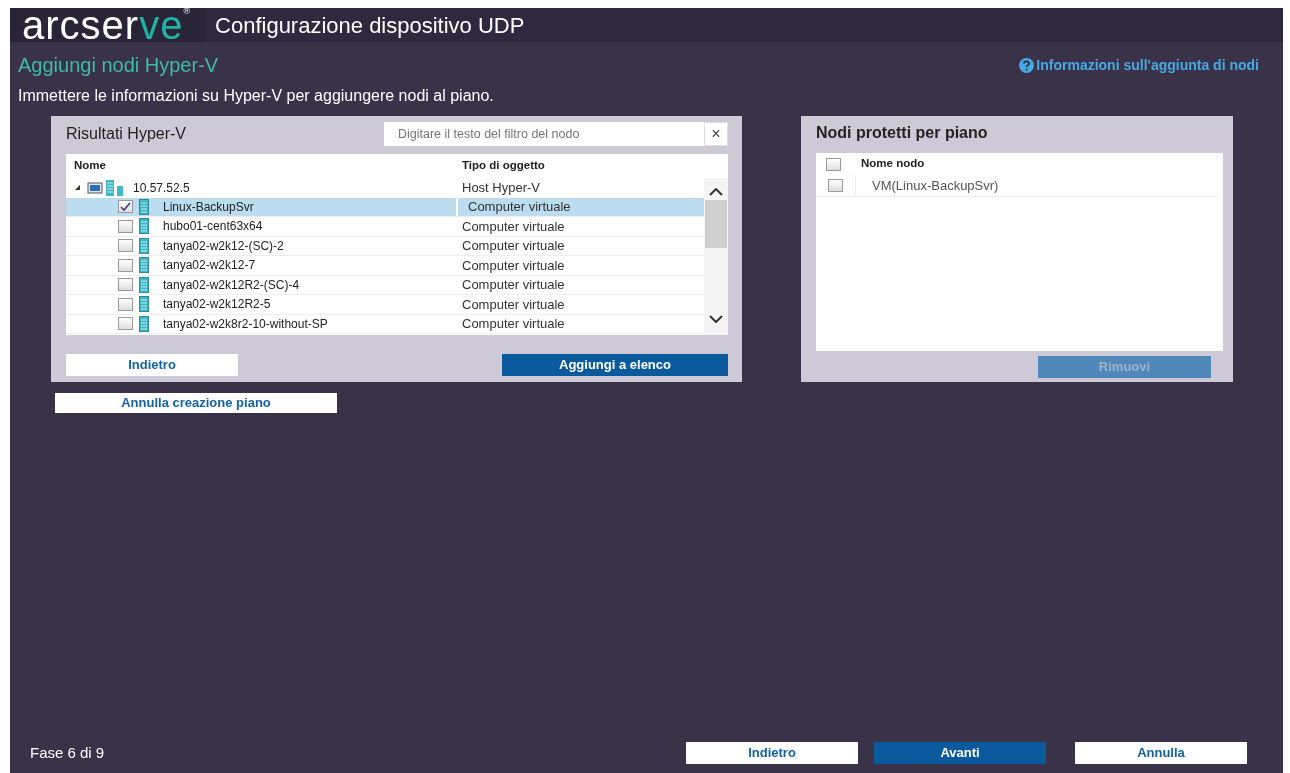 This screenshot has height=773, width=1290. I want to click on node-name: tanya02-w2k12R2-(SC)-4, so click(231, 285).